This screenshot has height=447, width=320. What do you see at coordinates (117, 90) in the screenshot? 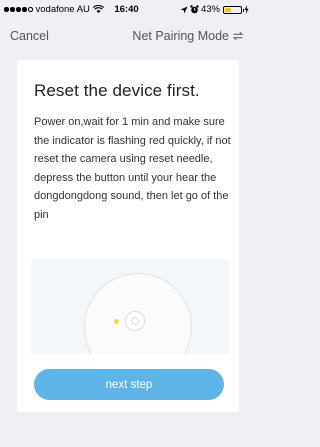
I see `card-title: Reset the device first.` at bounding box center [117, 90].